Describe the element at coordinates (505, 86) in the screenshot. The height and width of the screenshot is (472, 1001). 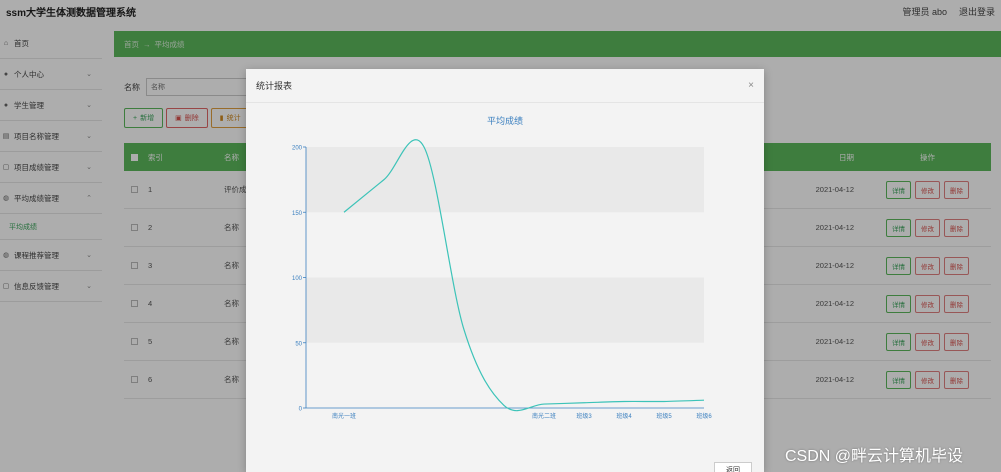
I see `modal-header: 统计报表 ×` at that location.